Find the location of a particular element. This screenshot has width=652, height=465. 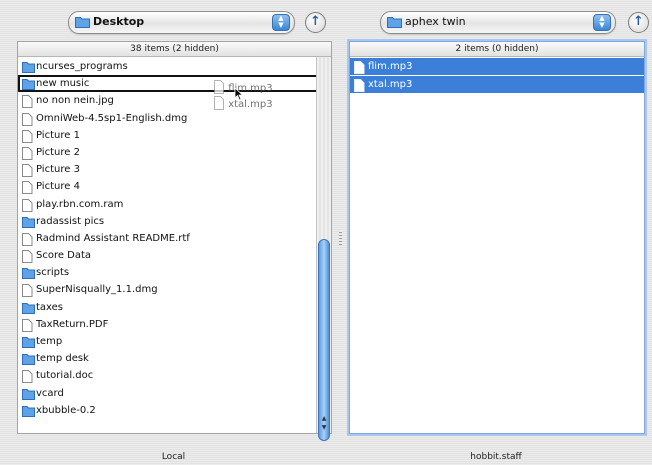

file-name: scripts is located at coordinates (53, 273).